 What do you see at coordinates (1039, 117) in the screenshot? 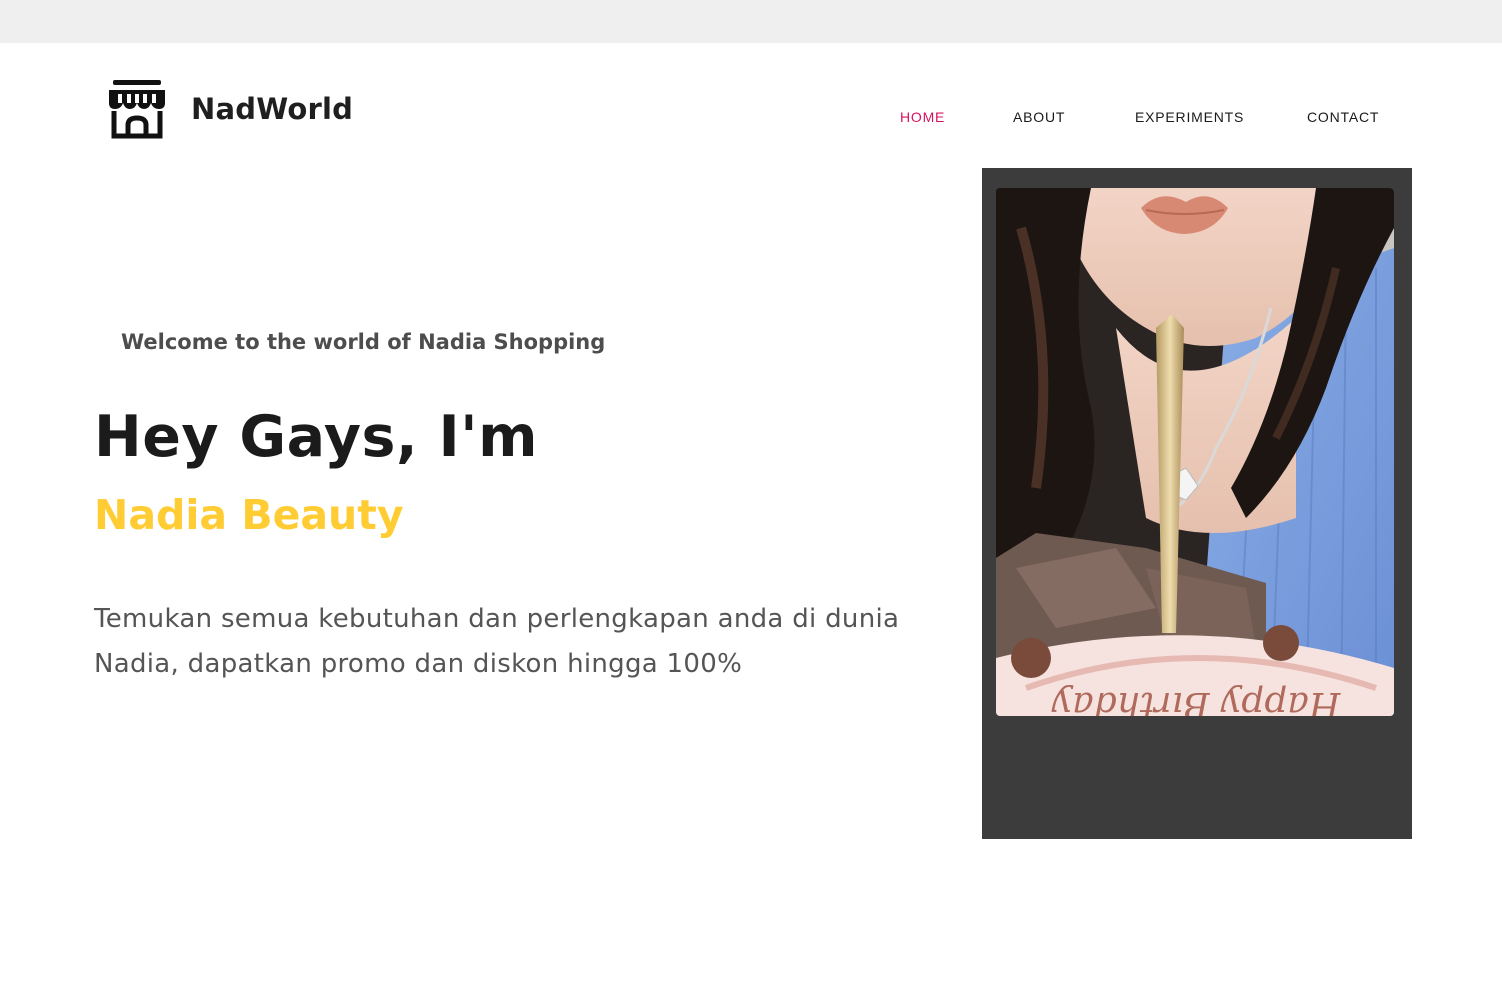
I see `nav-about-link: ABOUT` at bounding box center [1039, 117].